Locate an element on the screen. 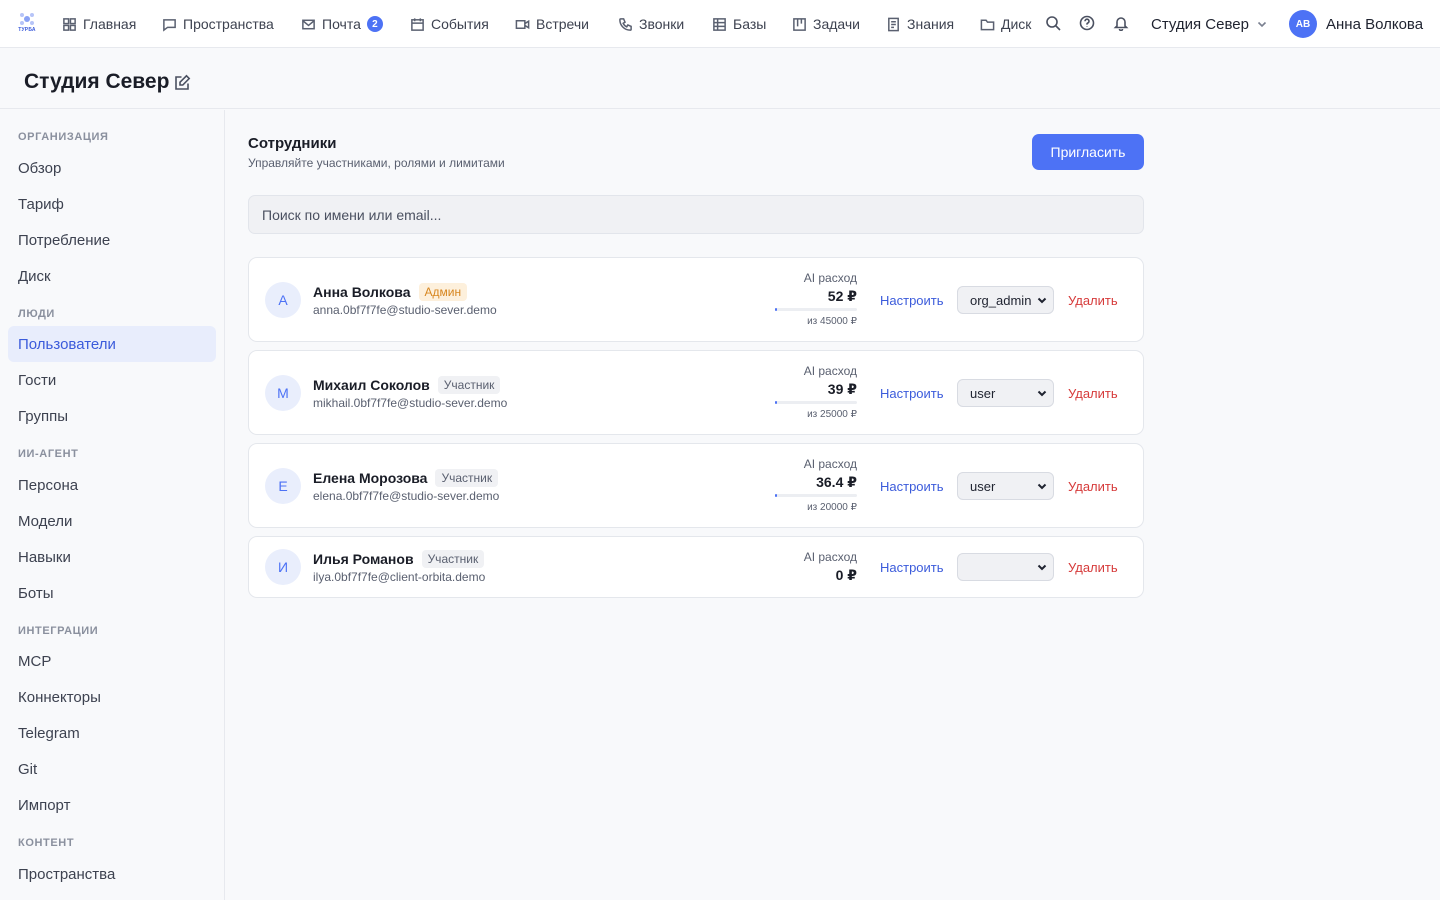 Image resolution: width=1440 pixels, height=900 pixels. page-title: Студия Север is located at coordinates (97, 81).